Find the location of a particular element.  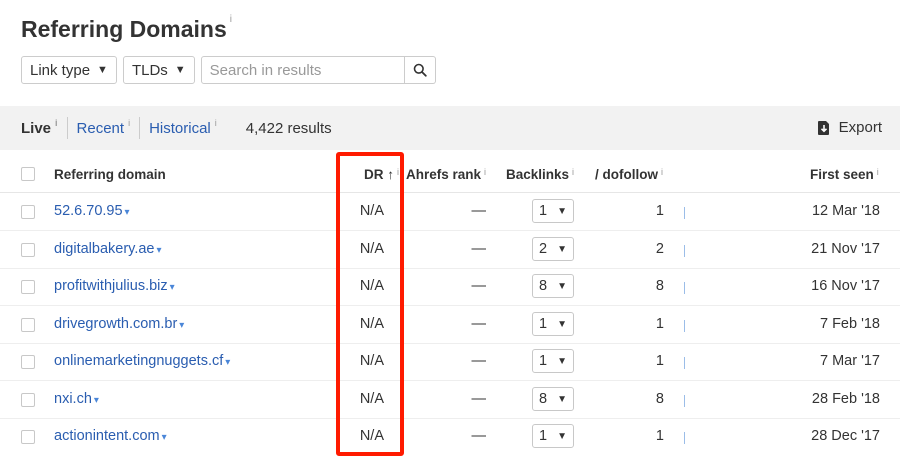

domain-cell: drivegrowth.com.br ▾ is located at coordinates (119, 324).